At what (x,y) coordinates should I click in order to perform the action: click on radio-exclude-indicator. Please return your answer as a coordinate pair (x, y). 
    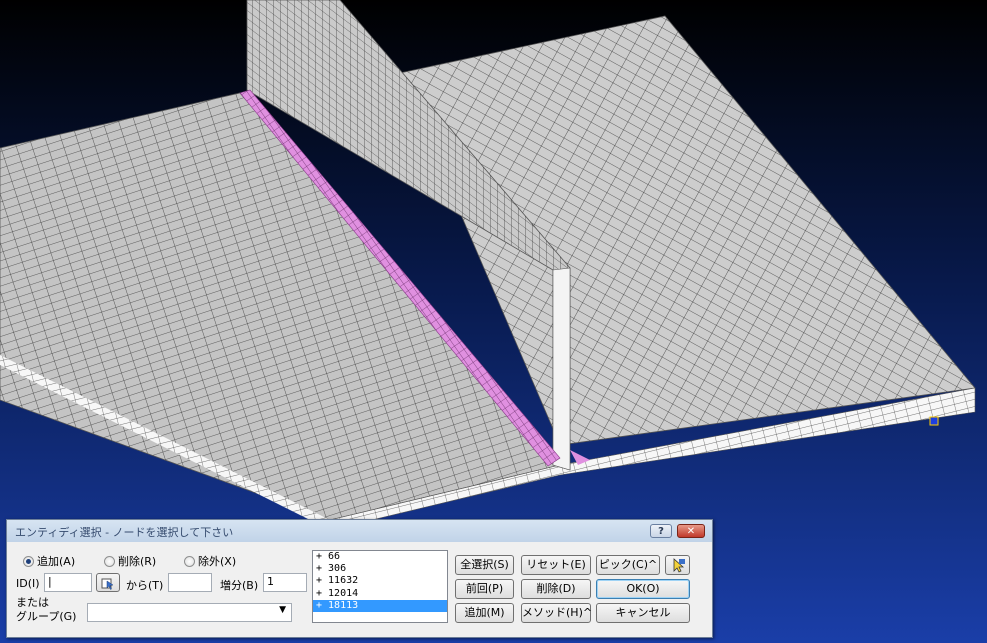
    Looking at the image, I should click on (189, 561).